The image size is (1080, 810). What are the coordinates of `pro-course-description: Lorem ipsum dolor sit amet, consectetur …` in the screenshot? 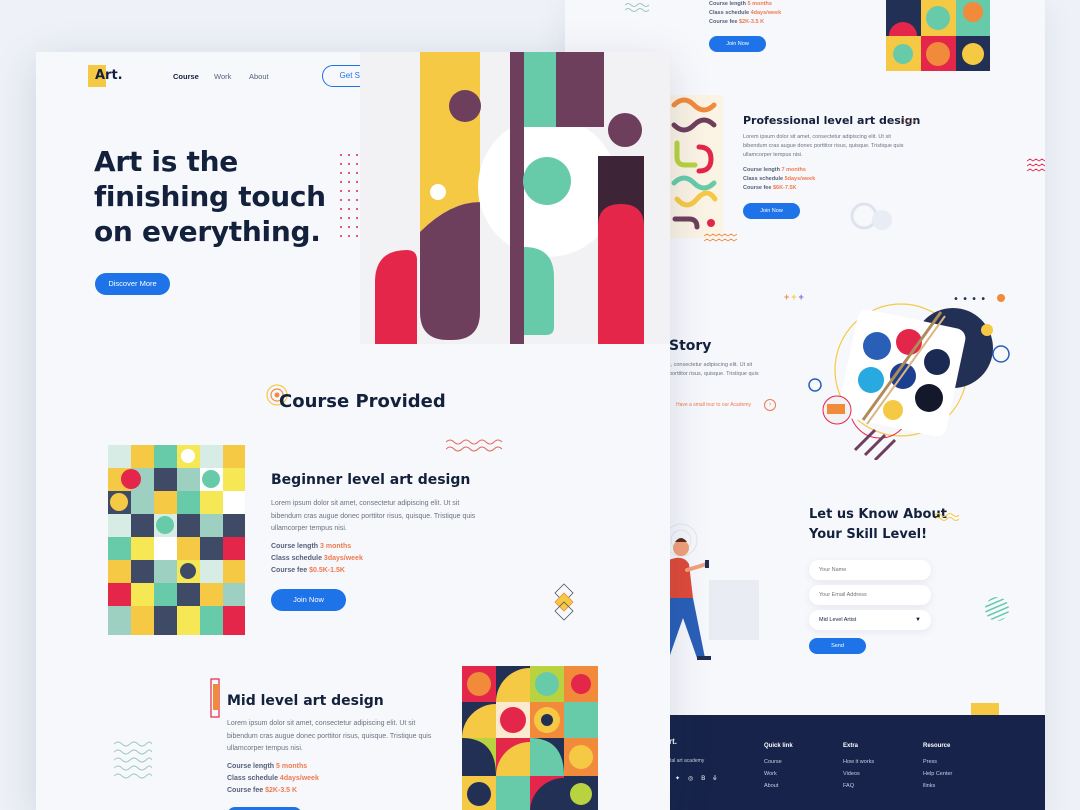 It's located at (823, 146).